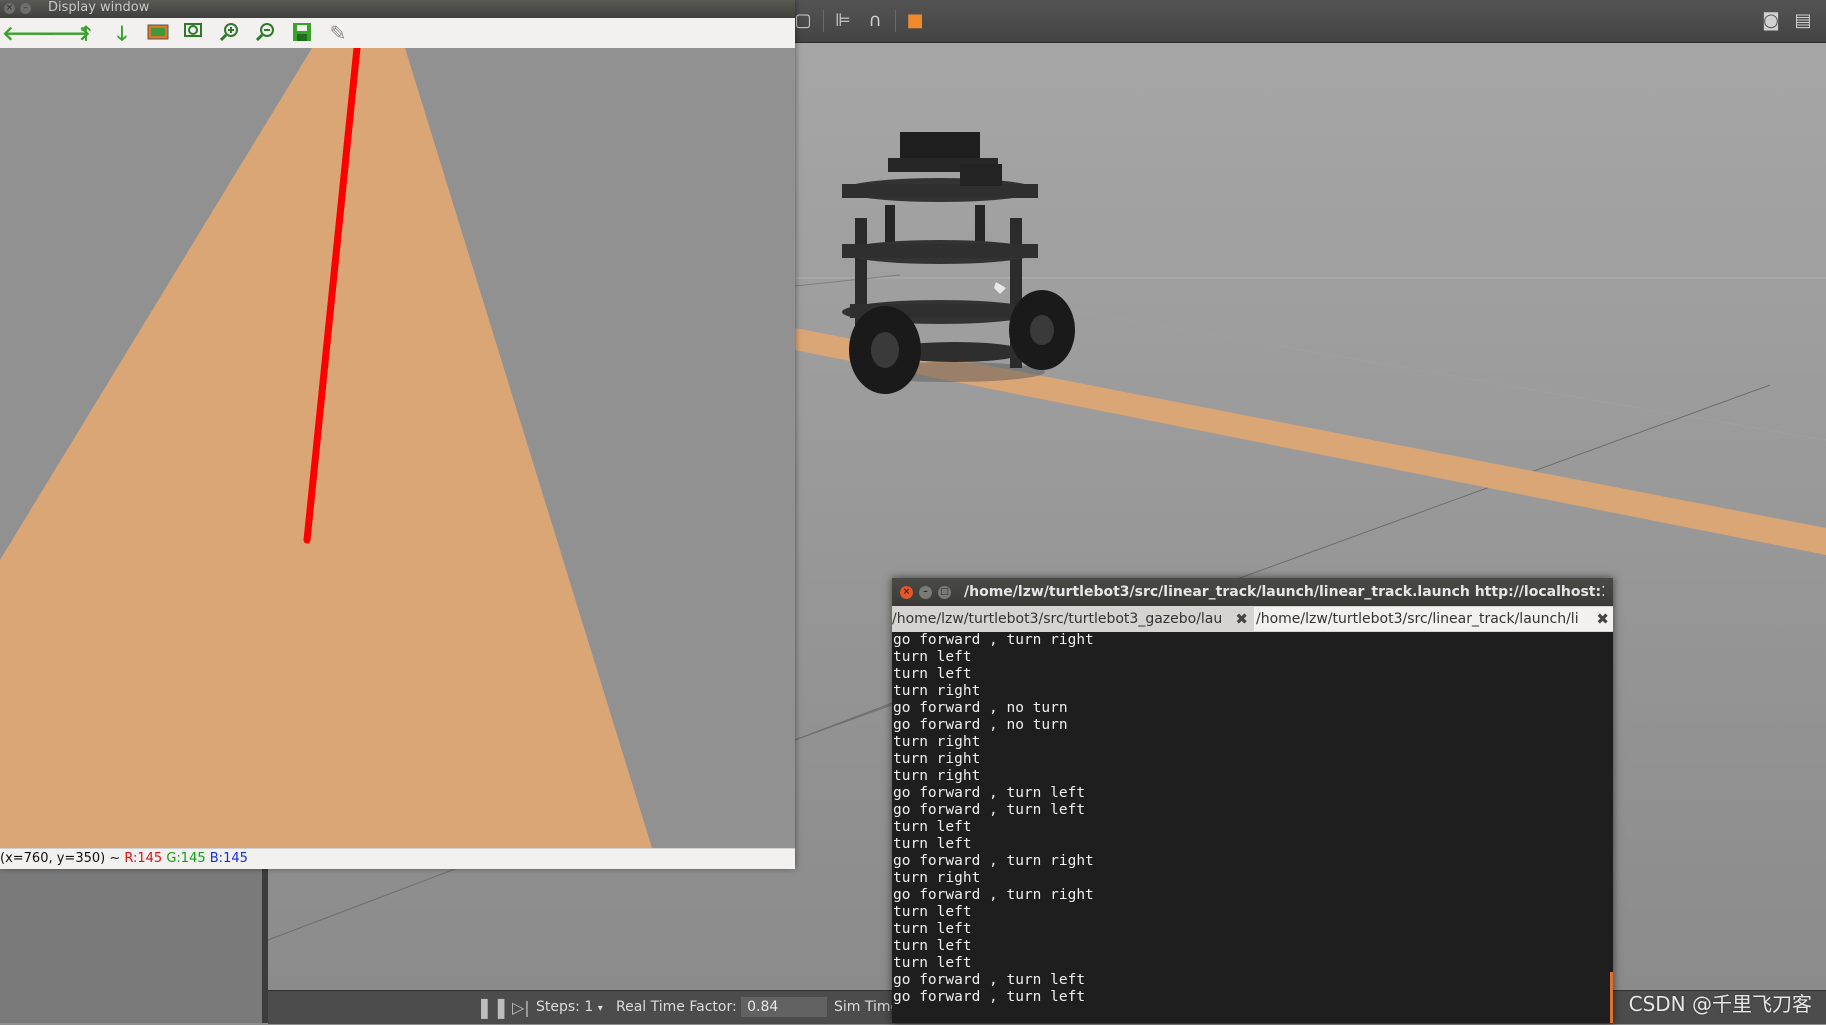 This screenshot has width=1826, height=1025. I want to click on pixel-status-bar: (x=760, y=350) ~ R:145 G:145 B:145, so click(397, 858).